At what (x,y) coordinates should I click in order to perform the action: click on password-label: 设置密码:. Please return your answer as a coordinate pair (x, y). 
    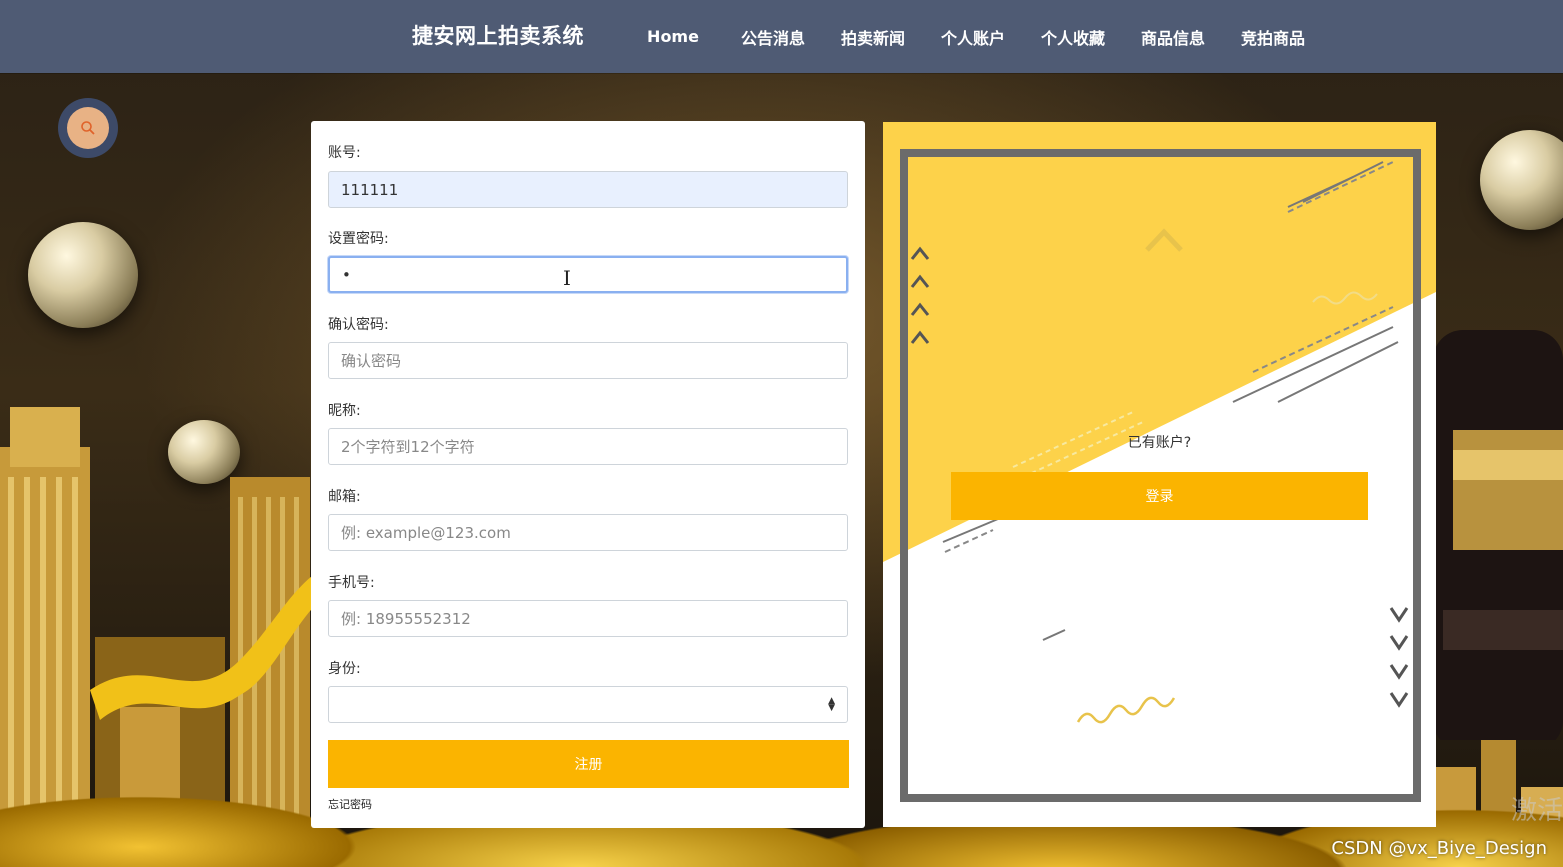
    Looking at the image, I should click on (358, 239).